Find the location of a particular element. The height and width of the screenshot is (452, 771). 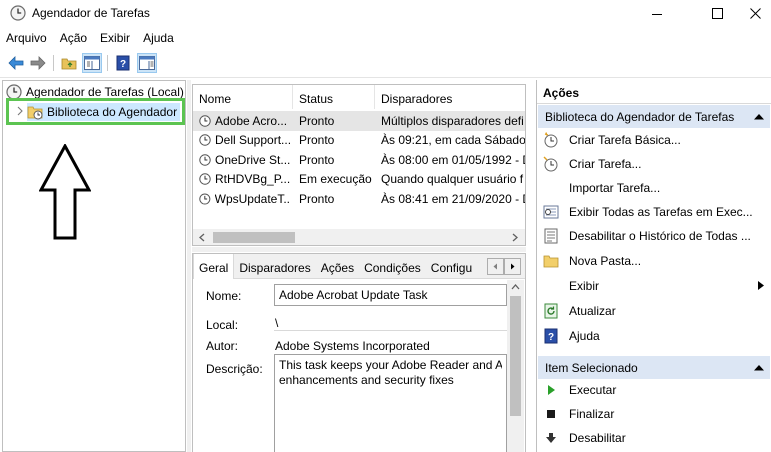

menu-acao: Ação is located at coordinates (73, 38).